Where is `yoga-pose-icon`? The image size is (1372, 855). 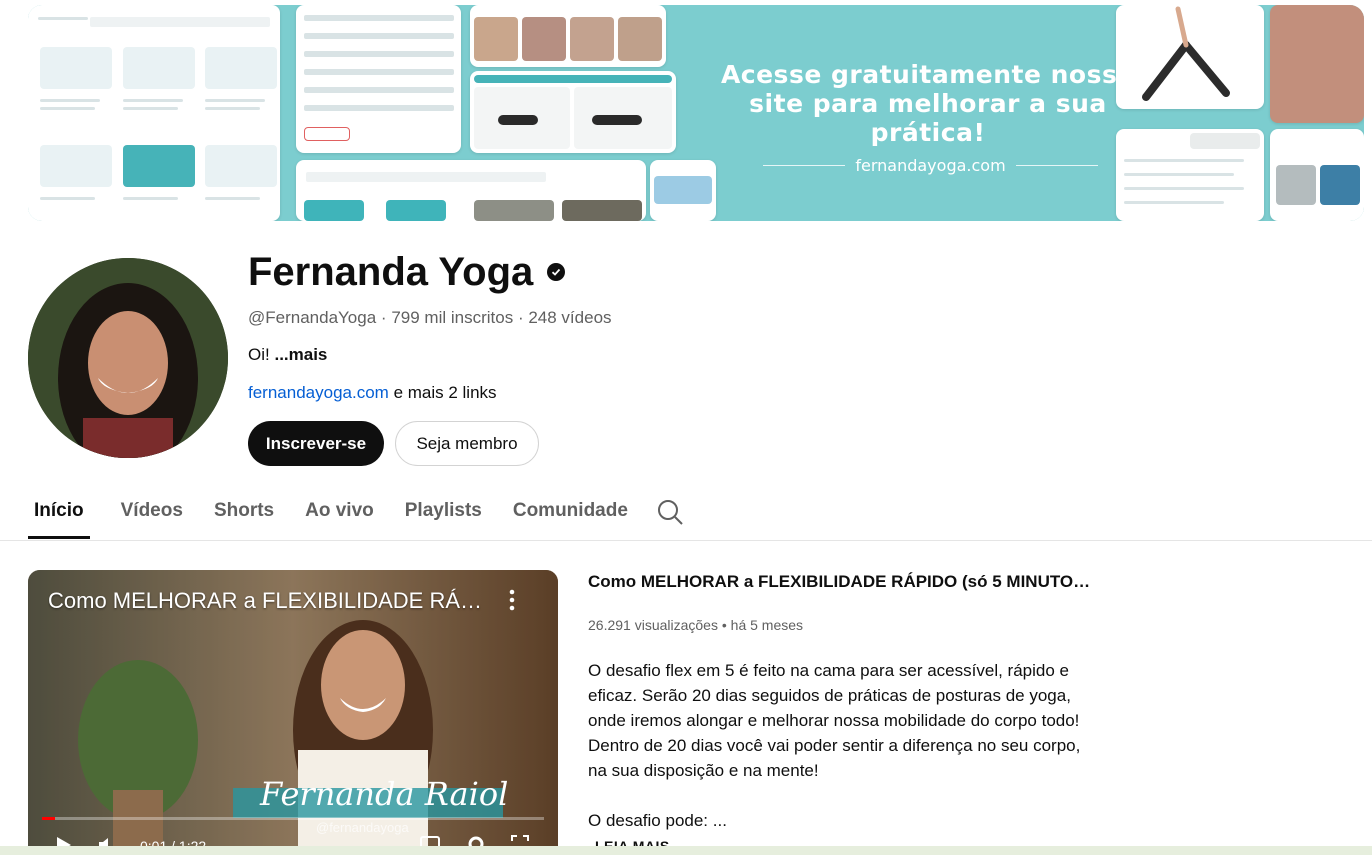 yoga-pose-icon is located at coordinates (1186, 53).